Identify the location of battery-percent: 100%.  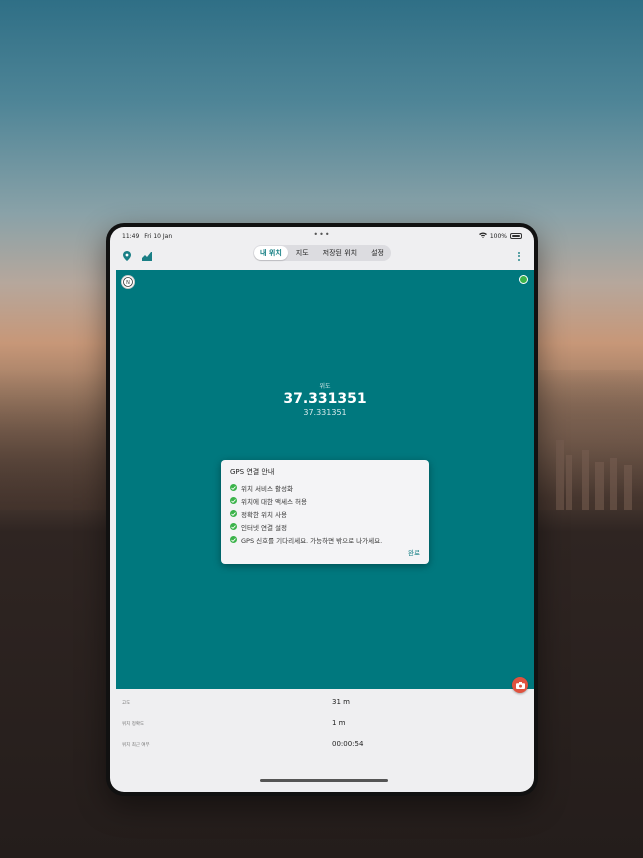
(498, 236).